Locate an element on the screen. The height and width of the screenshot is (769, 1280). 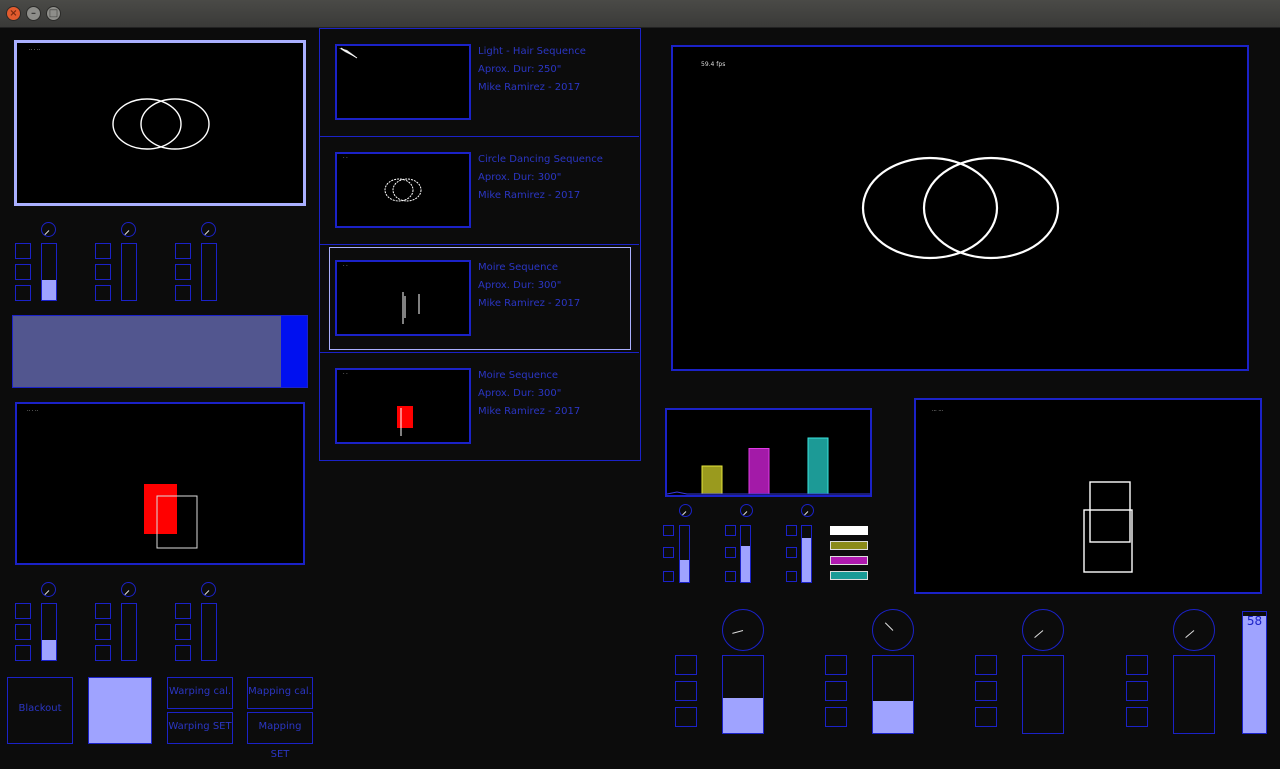
hair-light-graphic is located at coordinates (348, 53).